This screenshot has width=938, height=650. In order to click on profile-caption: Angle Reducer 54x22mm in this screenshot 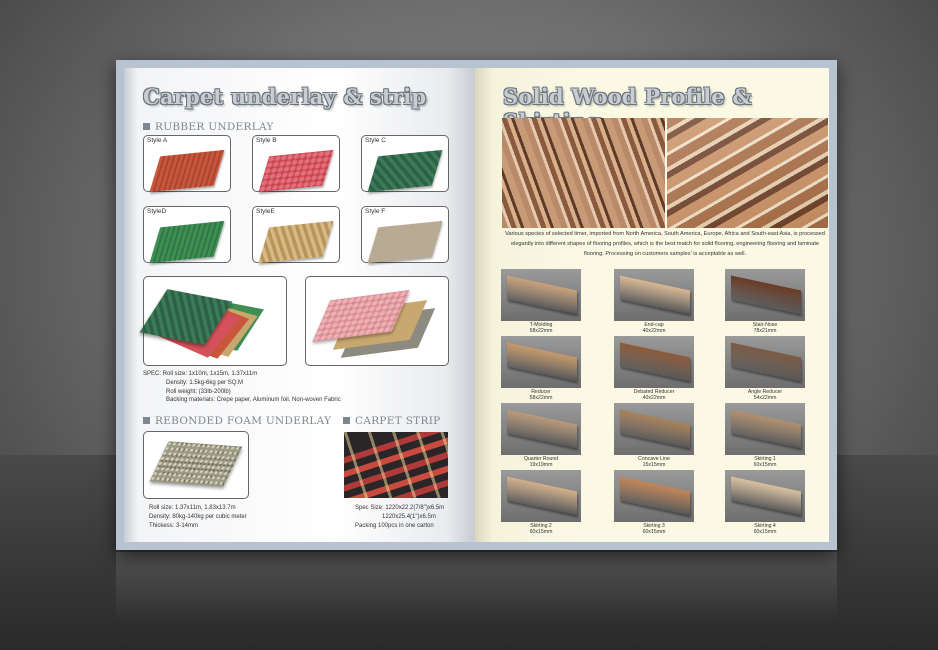, I will do `click(765, 395)`.